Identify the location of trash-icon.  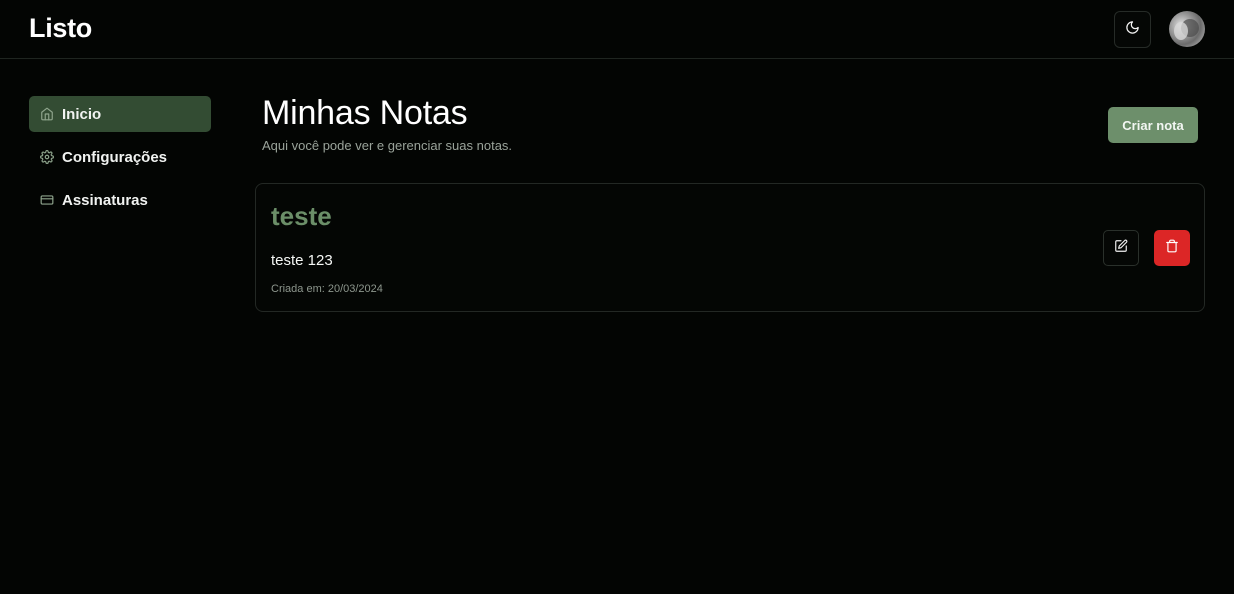
(1172, 248).